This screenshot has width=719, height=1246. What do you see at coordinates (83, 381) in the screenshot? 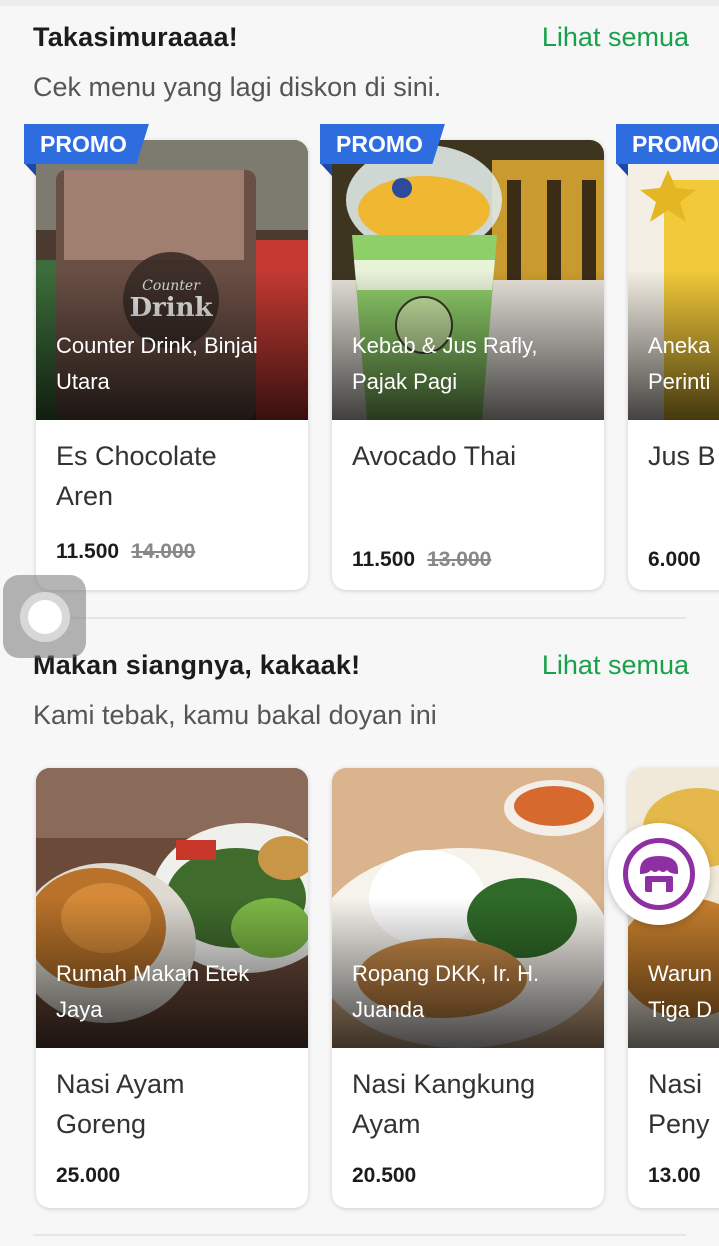
I see `restaurant-name-line: Utara` at bounding box center [83, 381].